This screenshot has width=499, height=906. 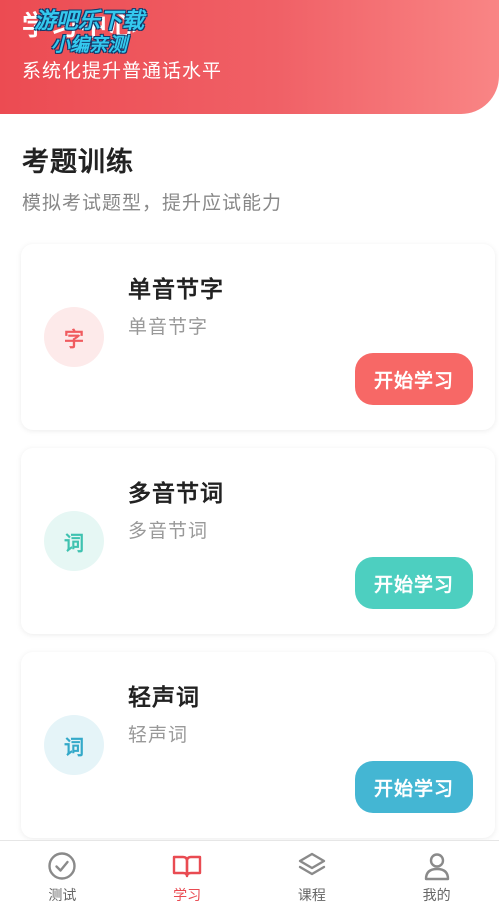 I want to click on user-icon, so click(x=436, y=867).